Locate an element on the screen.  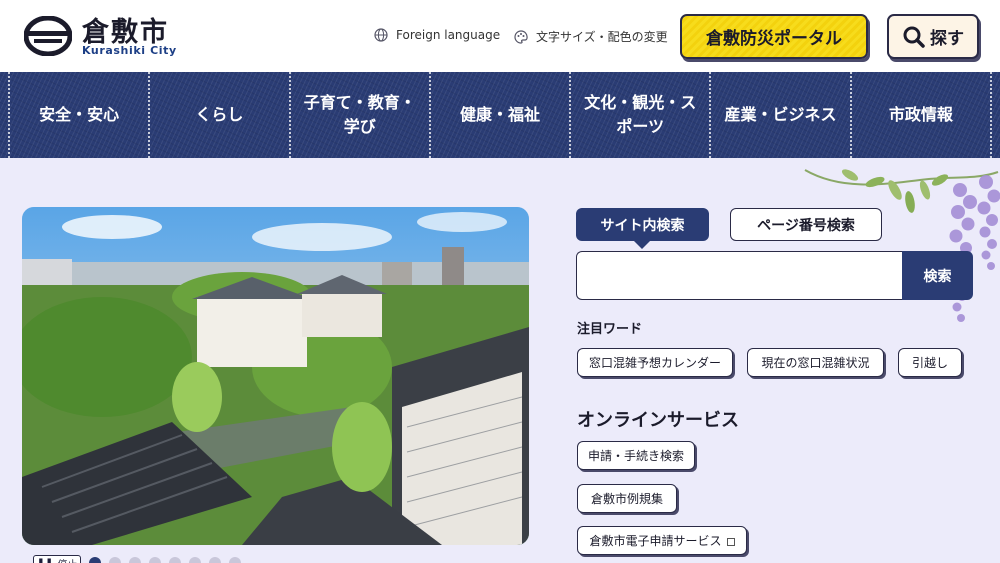
city-emblem-icon is located at coordinates (48, 36).